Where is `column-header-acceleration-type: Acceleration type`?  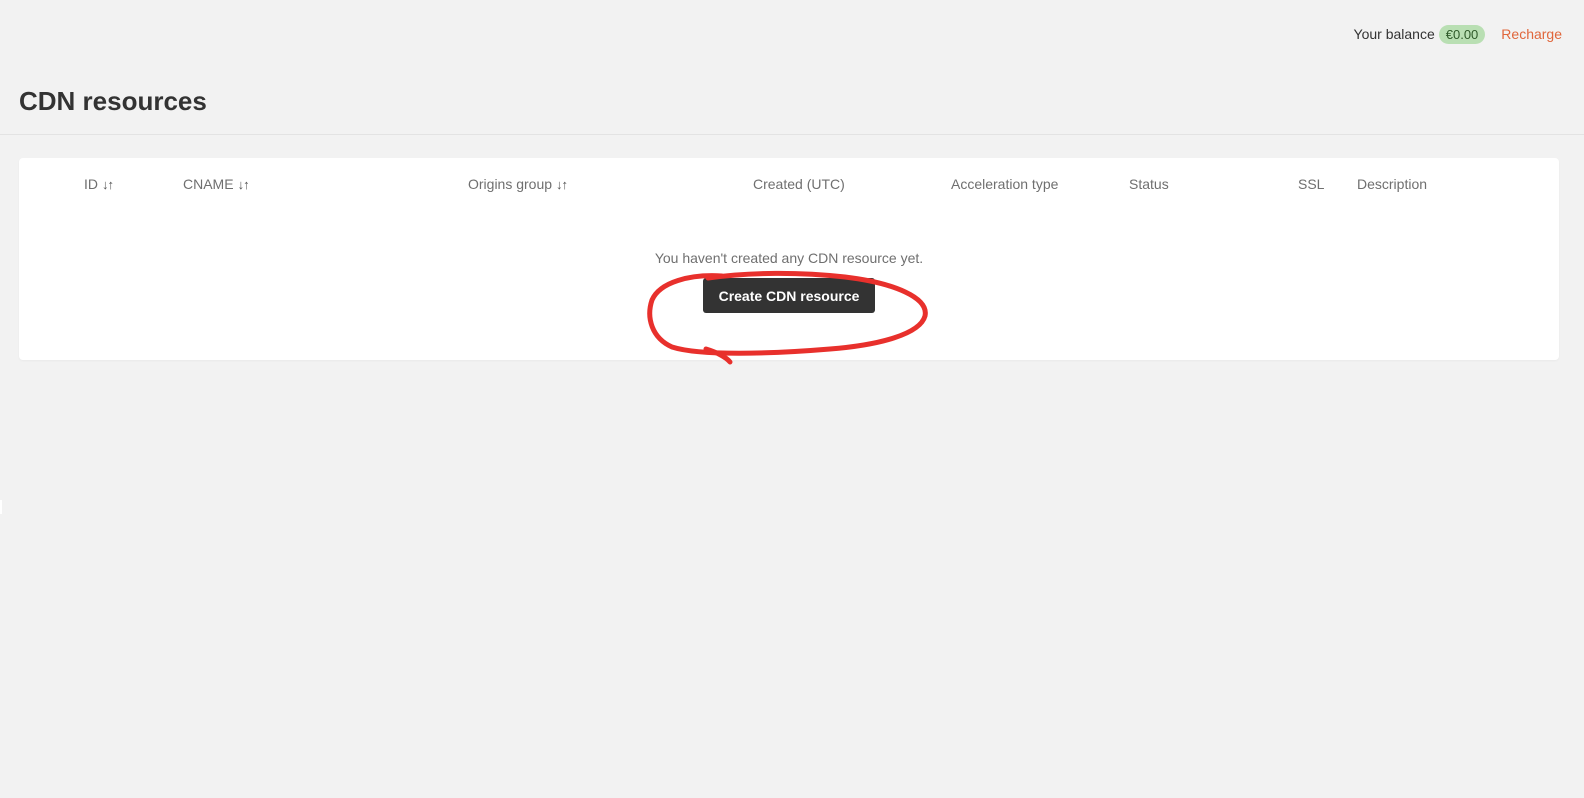 column-header-acceleration-type: Acceleration type is located at coordinates (1004, 184).